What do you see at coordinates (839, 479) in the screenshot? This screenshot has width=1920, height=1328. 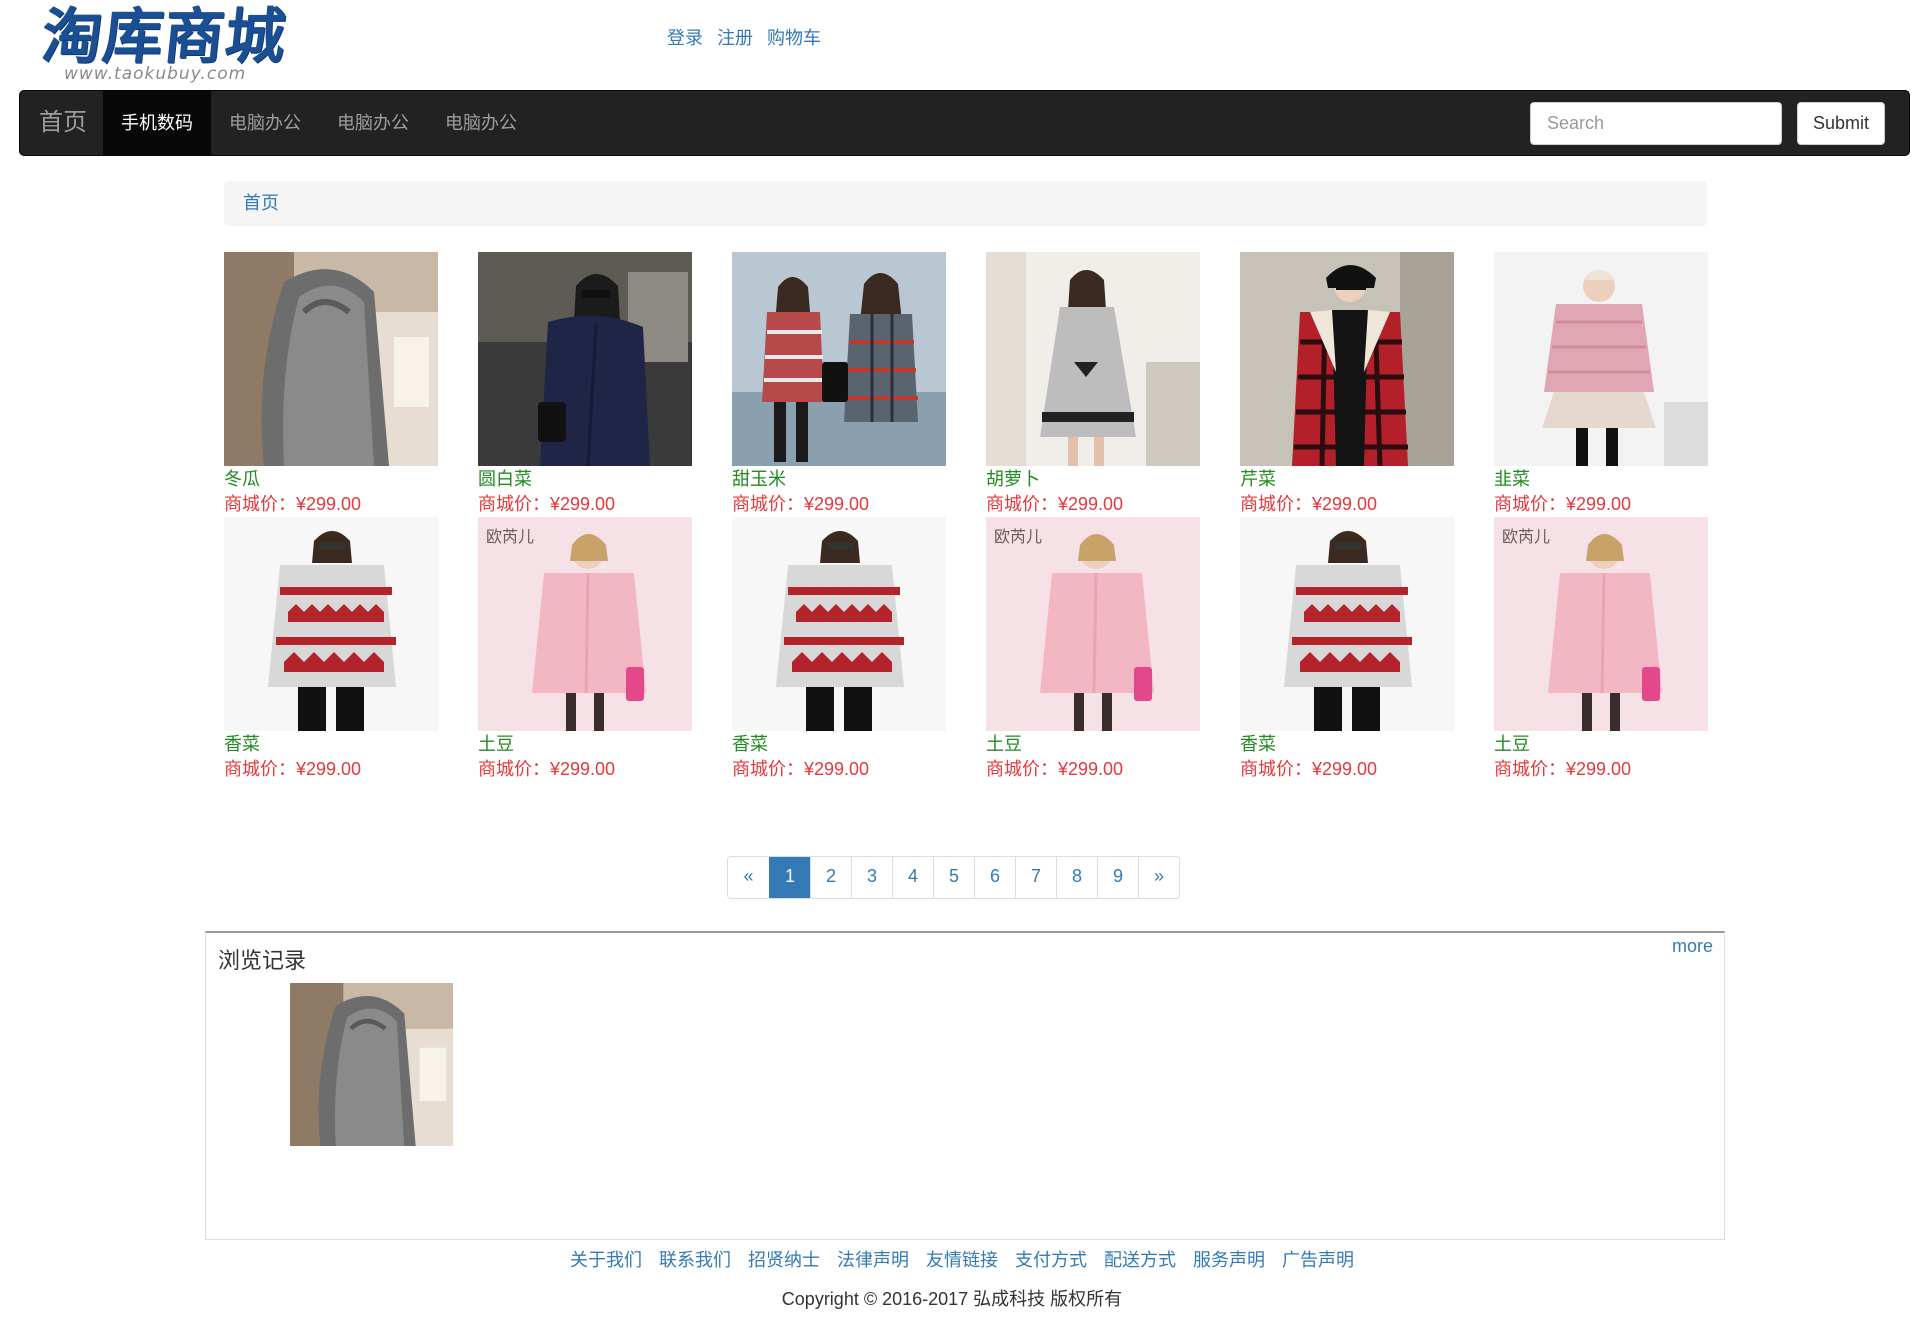 I see `product-name: 甜玉米` at bounding box center [839, 479].